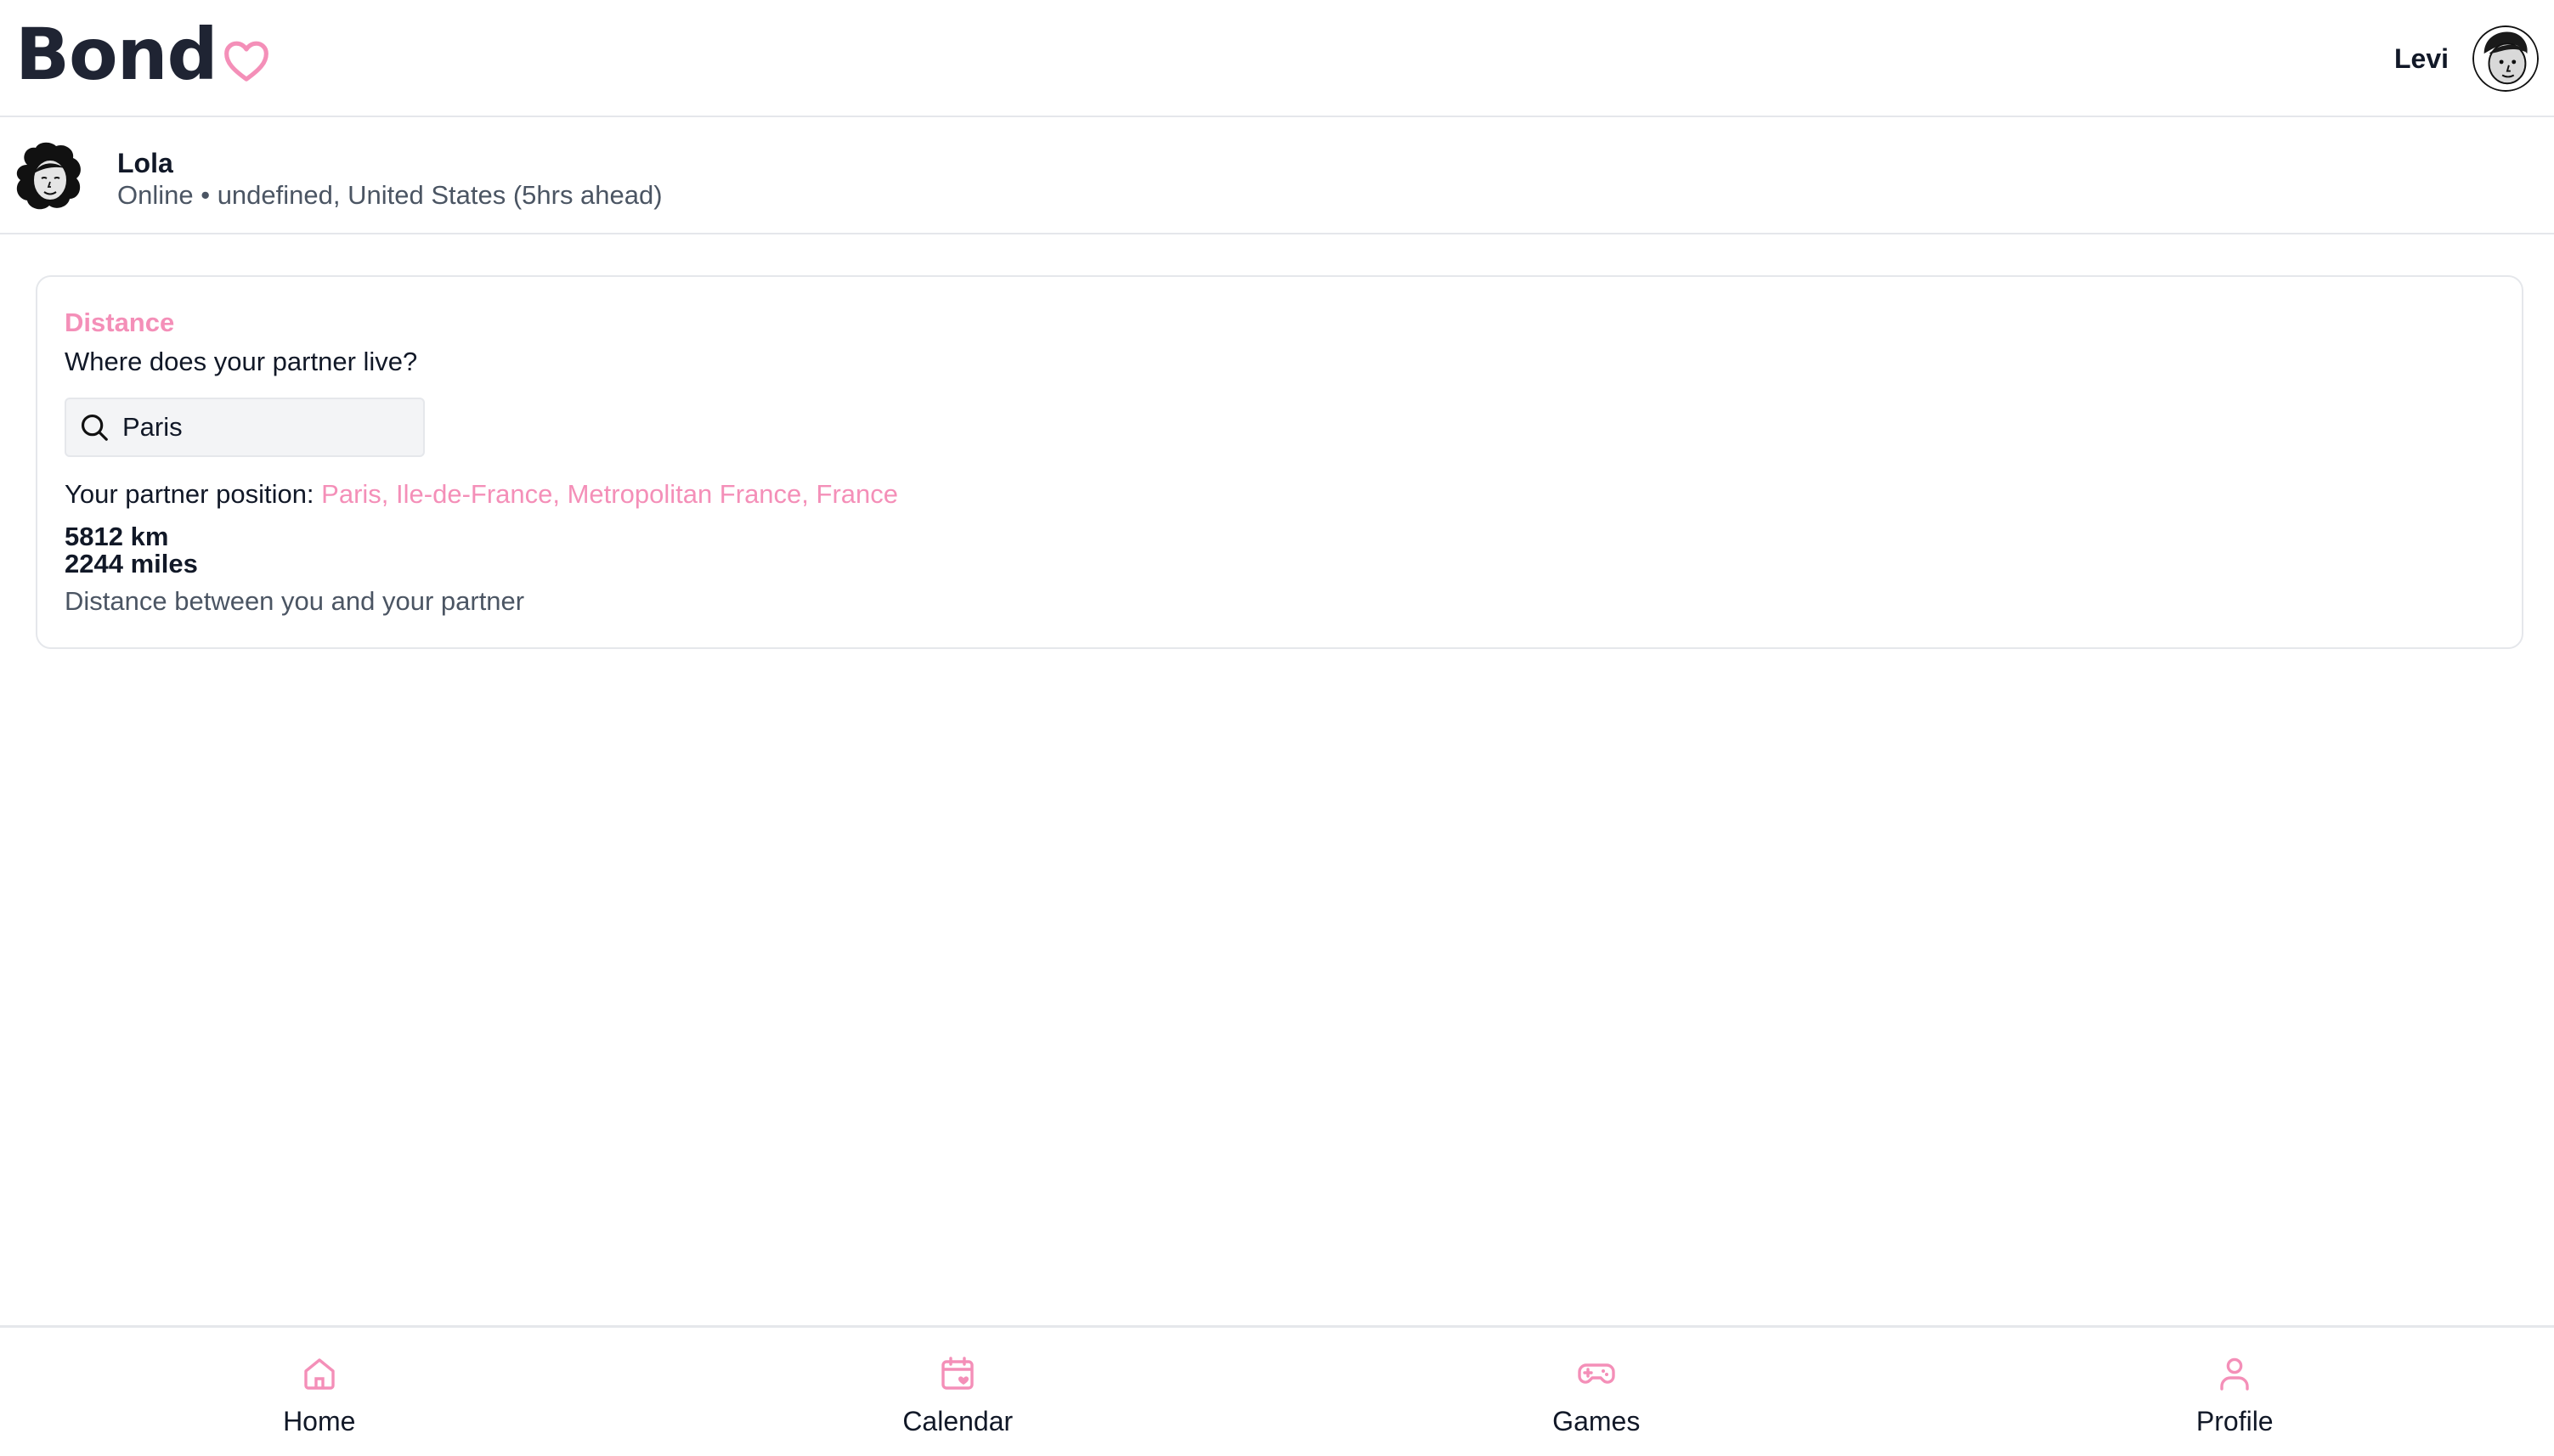 This screenshot has width=2554, height=1456. What do you see at coordinates (241, 362) in the screenshot?
I see `card-question: Where does your partner live?` at bounding box center [241, 362].